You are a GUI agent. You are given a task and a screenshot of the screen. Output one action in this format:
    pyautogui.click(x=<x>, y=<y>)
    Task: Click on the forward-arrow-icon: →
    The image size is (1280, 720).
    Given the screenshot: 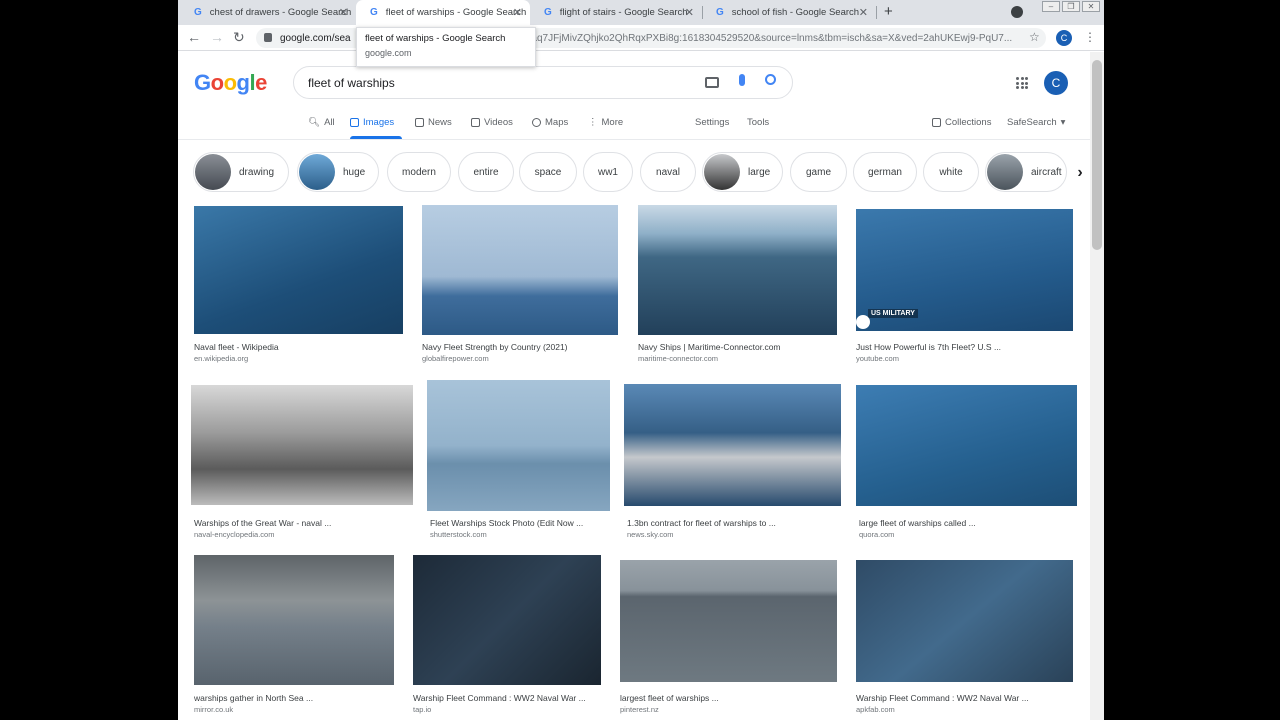 What is the action you would take?
    pyautogui.click(x=217, y=37)
    